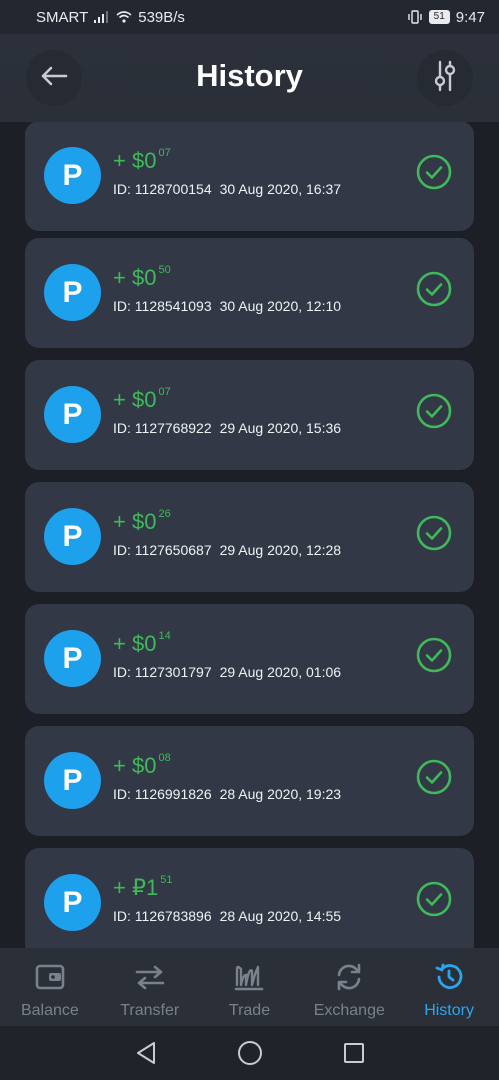 The width and height of the screenshot is (499, 1080). What do you see at coordinates (354, 1053) in the screenshot?
I see `recents-square-icon` at bounding box center [354, 1053].